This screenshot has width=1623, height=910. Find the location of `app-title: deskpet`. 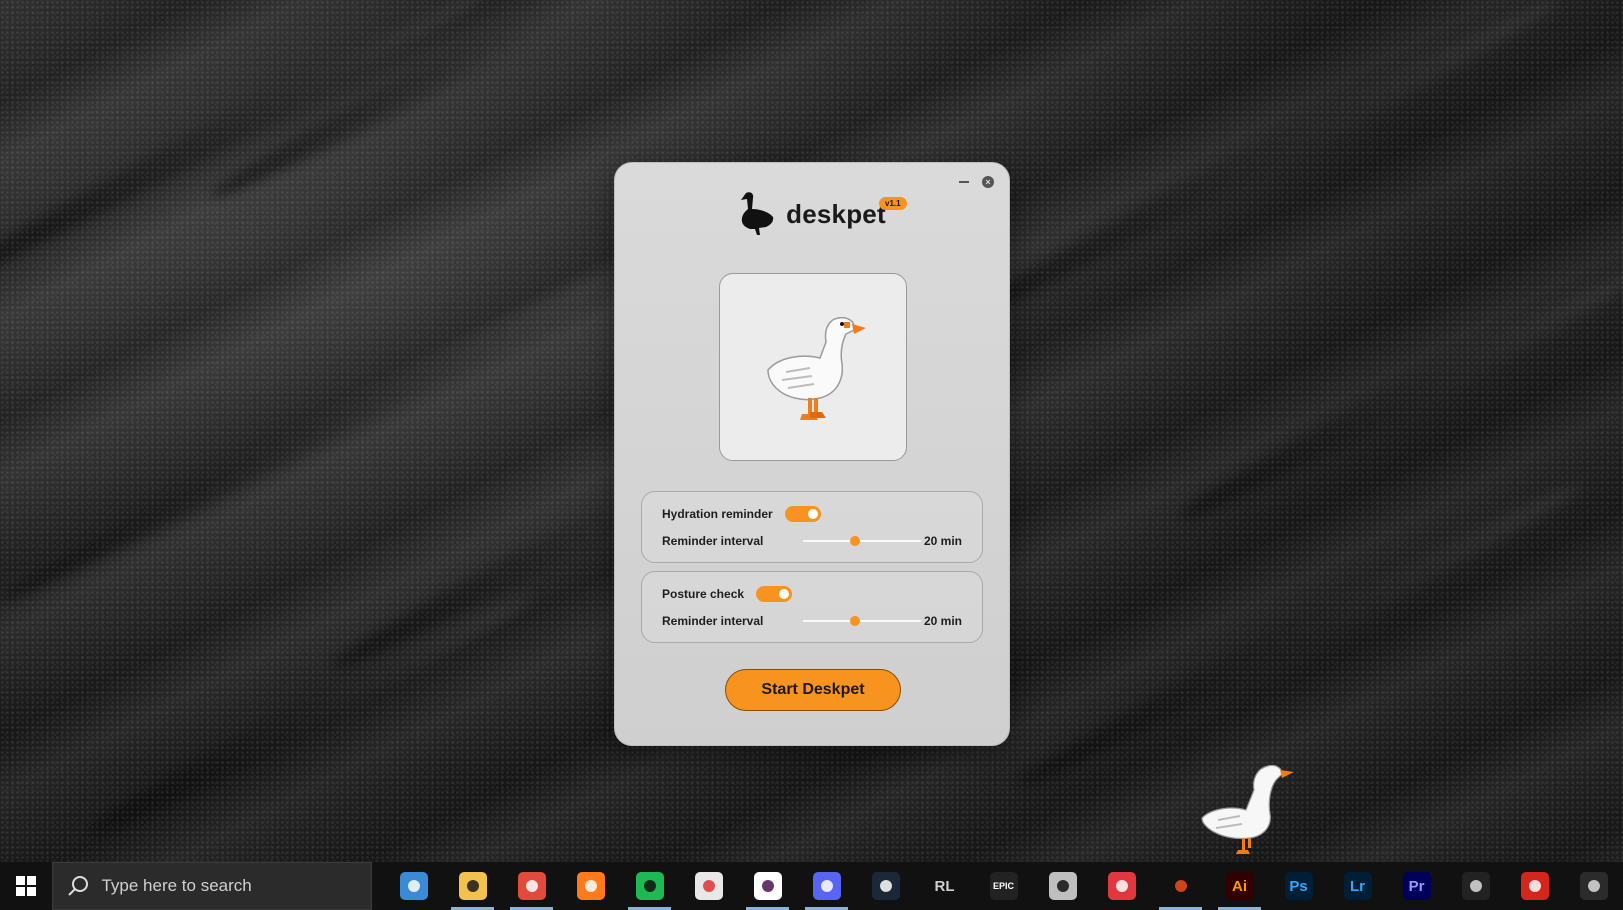

app-title: deskpet is located at coordinates (836, 213).